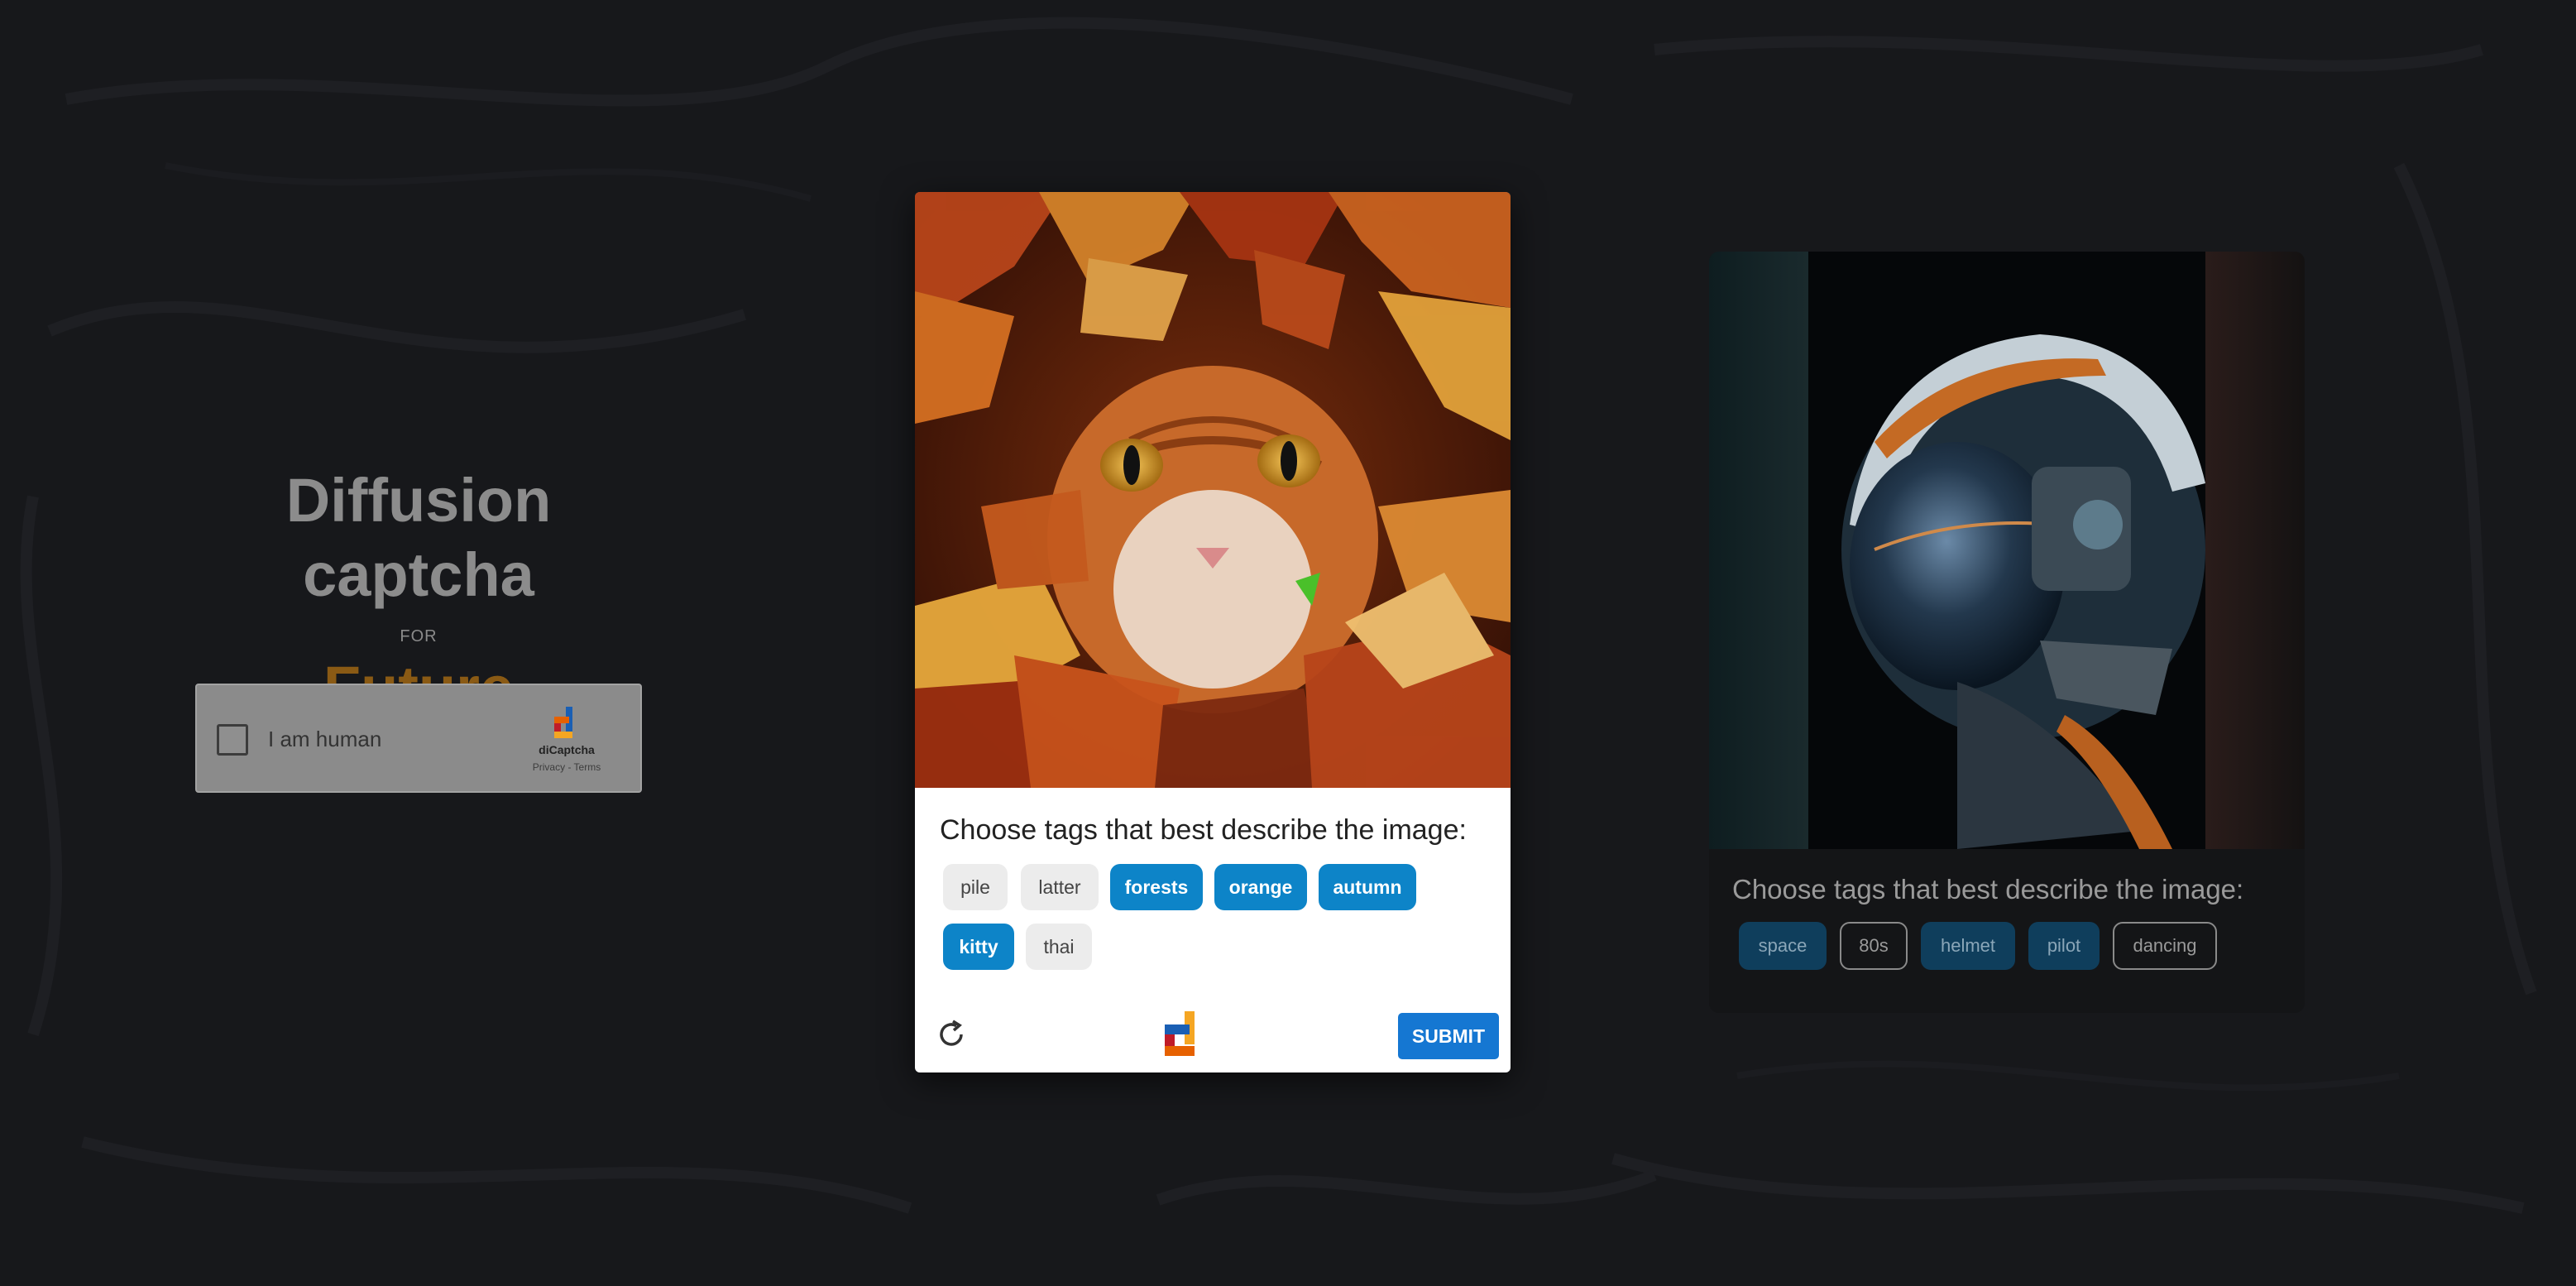 The height and width of the screenshot is (1286, 2576). Describe the element at coordinates (1968, 946) in the screenshot. I see `tag-chip-helmet: helmet` at that location.